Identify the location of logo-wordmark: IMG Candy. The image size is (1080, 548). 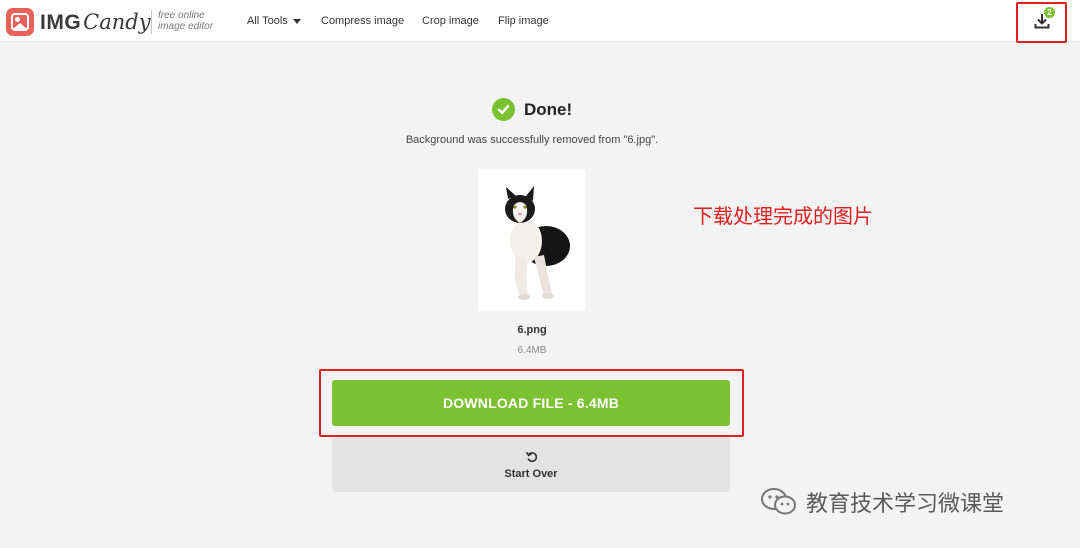
(95, 22).